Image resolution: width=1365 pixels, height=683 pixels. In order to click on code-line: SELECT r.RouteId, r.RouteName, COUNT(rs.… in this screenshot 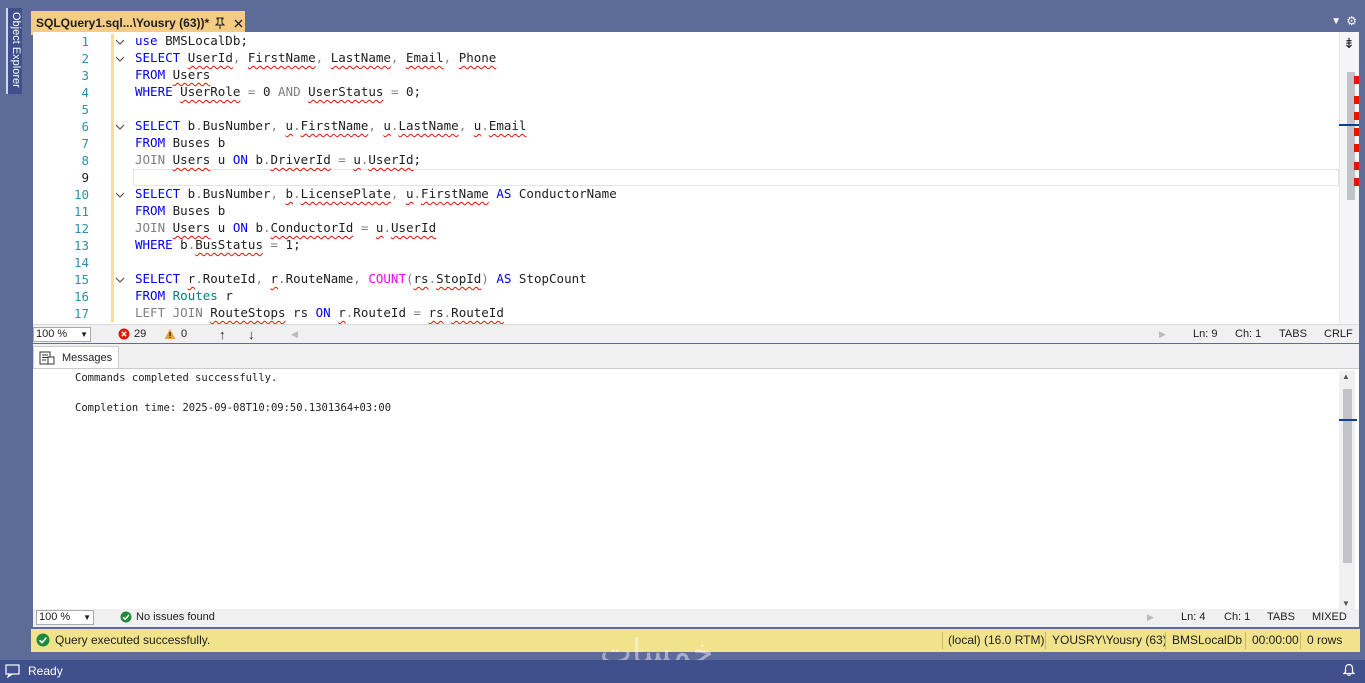, I will do `click(361, 278)`.